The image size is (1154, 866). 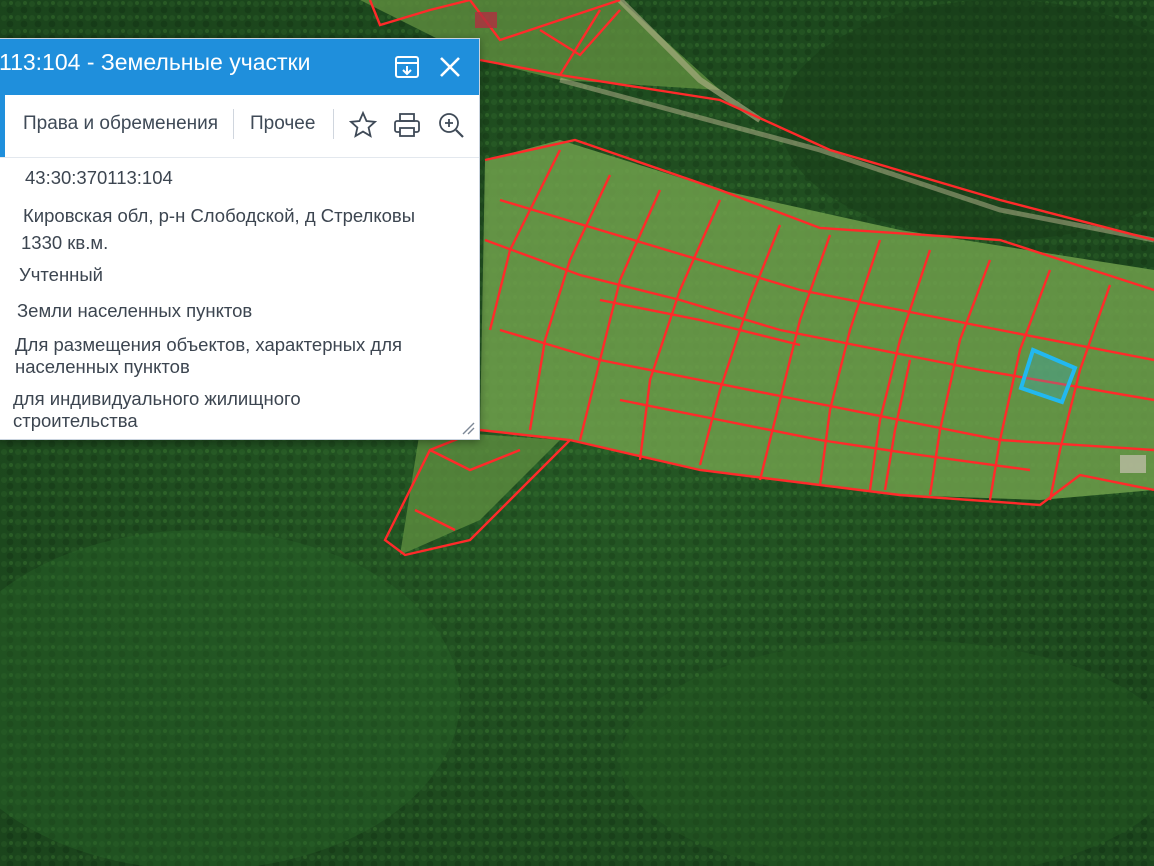 I want to click on area: 1330 кв.м., so click(x=65, y=242).